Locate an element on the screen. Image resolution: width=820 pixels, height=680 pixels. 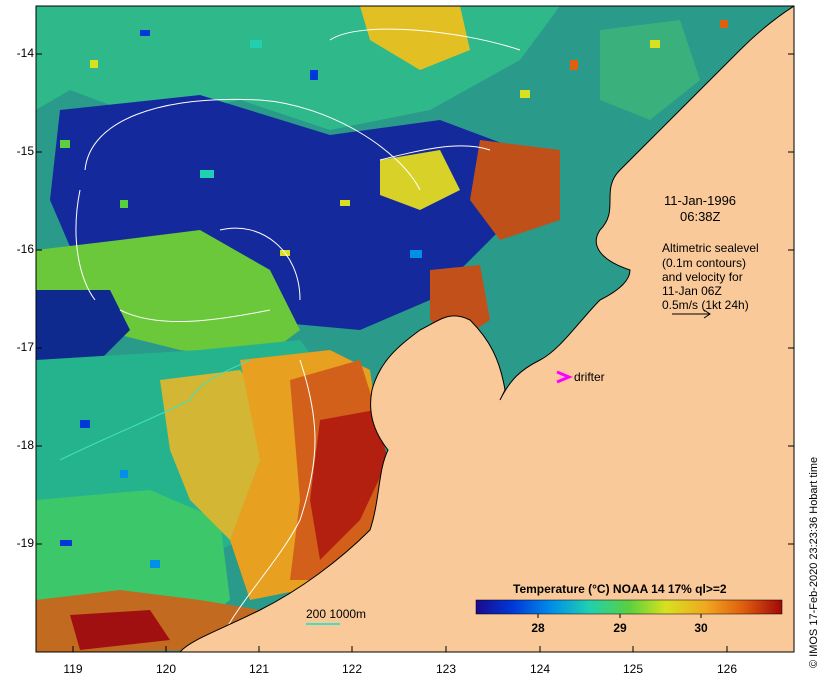
lon-tick-label: 122 is located at coordinates (352, 669).